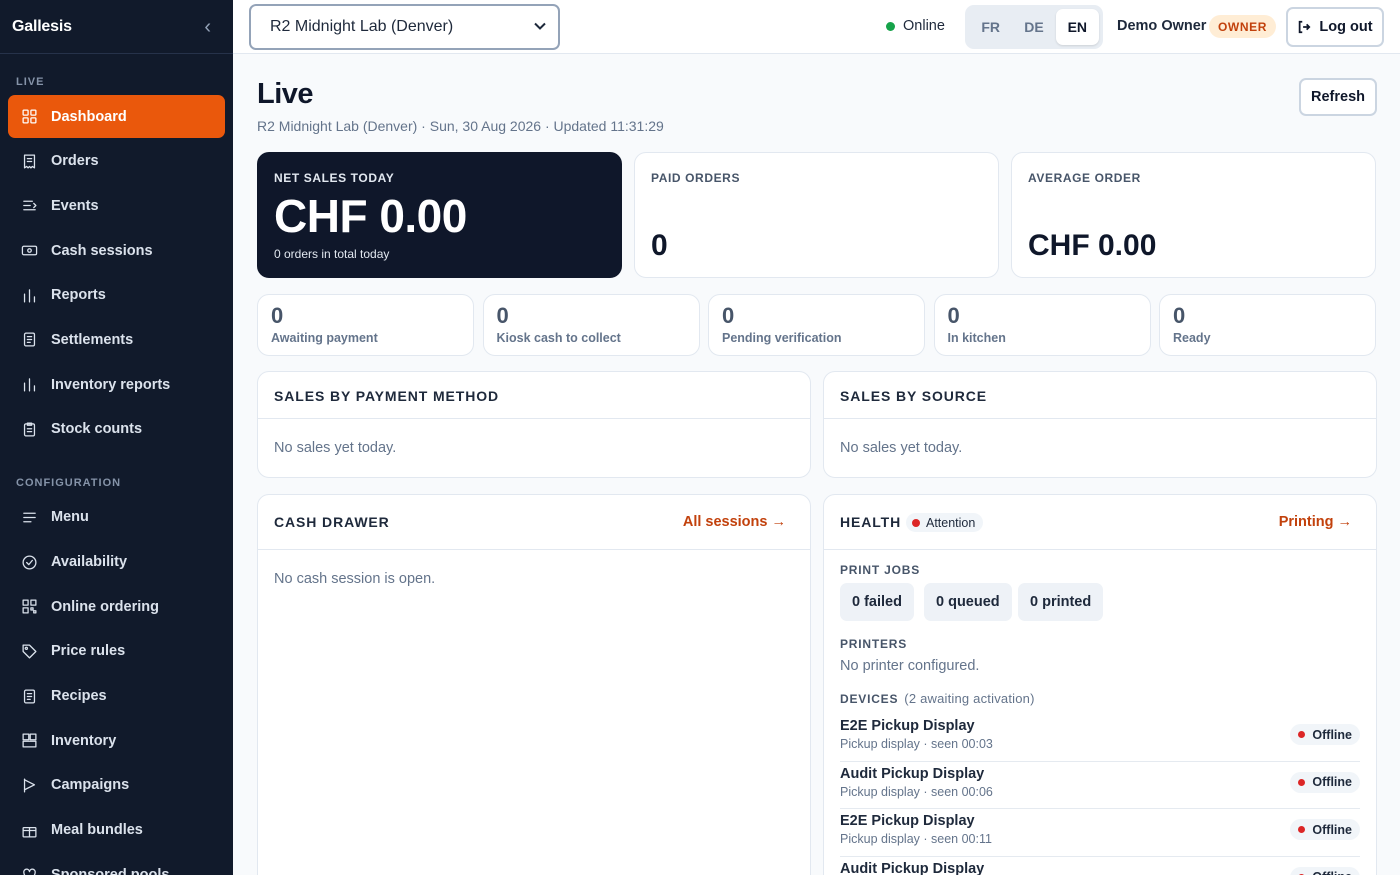 This screenshot has width=1400, height=875. What do you see at coordinates (1077, 27) in the screenshot?
I see `language-en-button: EN` at bounding box center [1077, 27].